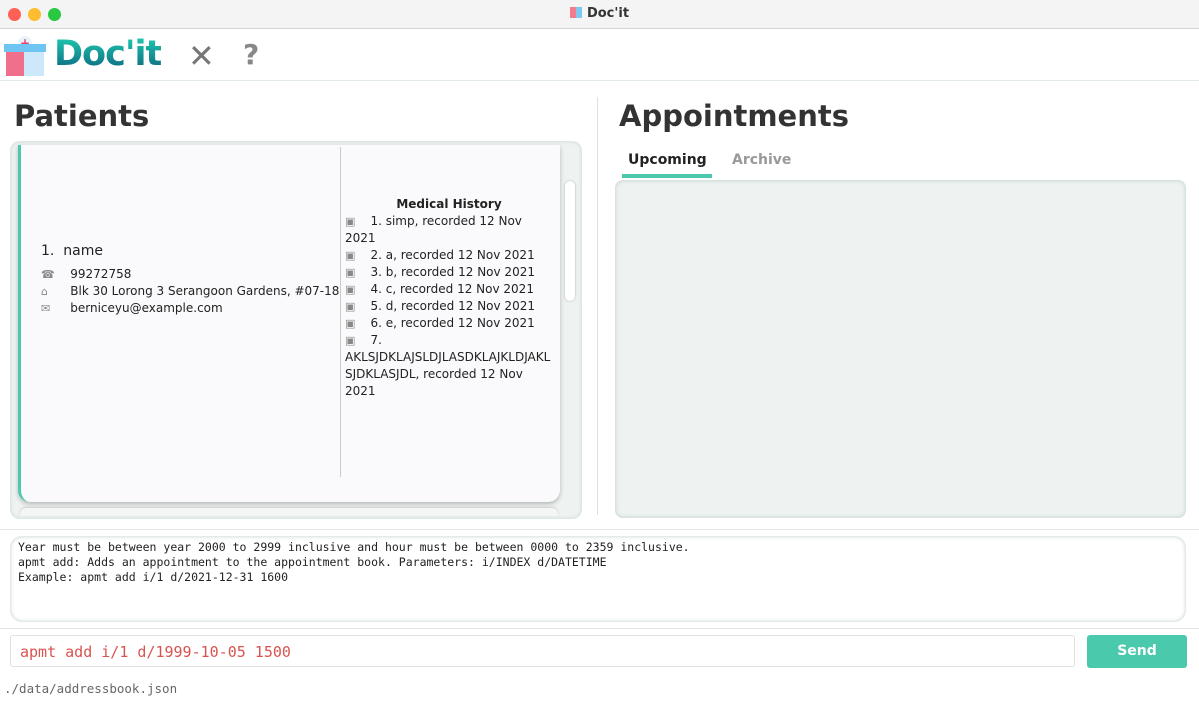 The width and height of the screenshot is (1199, 702). Describe the element at coordinates (434, 382) in the screenshot. I see `history-text: SJDKLASJDL, recorded 12 Nov 2021` at that location.